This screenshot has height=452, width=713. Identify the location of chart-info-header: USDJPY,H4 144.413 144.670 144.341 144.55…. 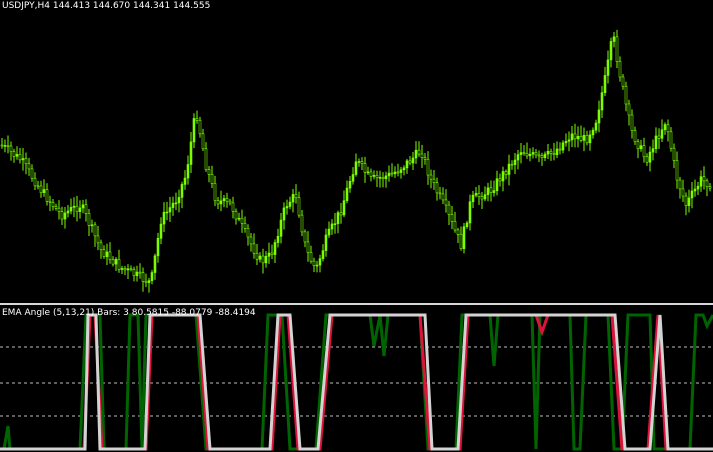
(106, 6).